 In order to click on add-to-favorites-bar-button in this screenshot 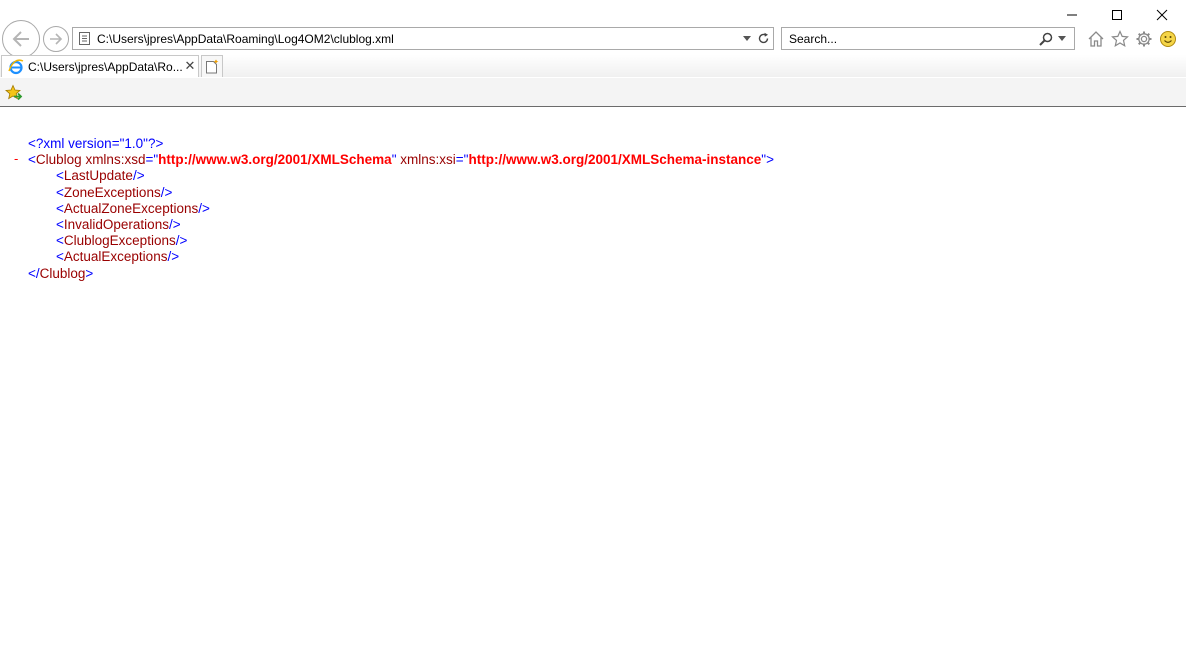, I will do `click(14, 93)`.